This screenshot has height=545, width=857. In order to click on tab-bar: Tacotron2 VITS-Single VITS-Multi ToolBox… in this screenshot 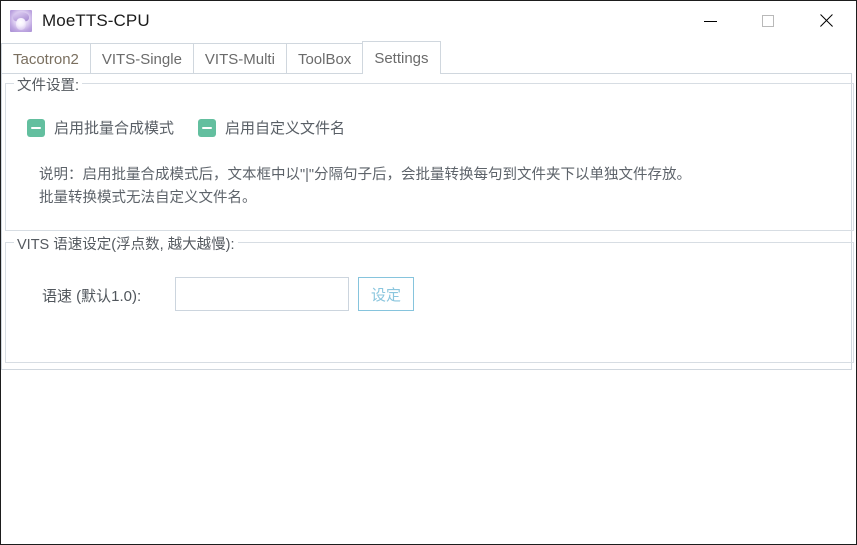, I will do `click(428, 58)`.